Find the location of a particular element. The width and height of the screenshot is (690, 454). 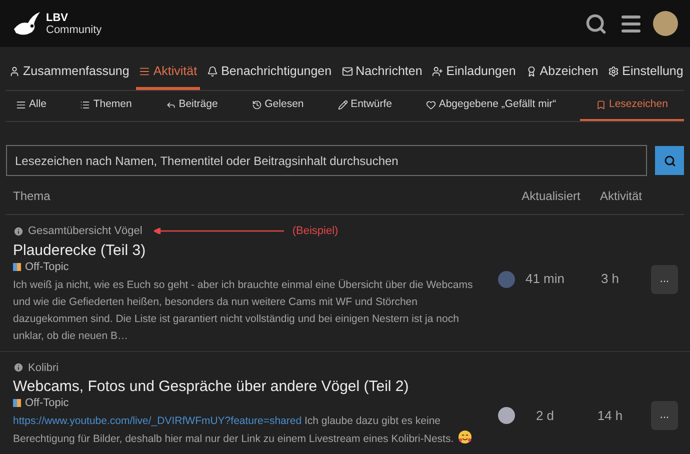

activity-tab: Abgegebene „Gefällt mir“ is located at coordinates (491, 106).